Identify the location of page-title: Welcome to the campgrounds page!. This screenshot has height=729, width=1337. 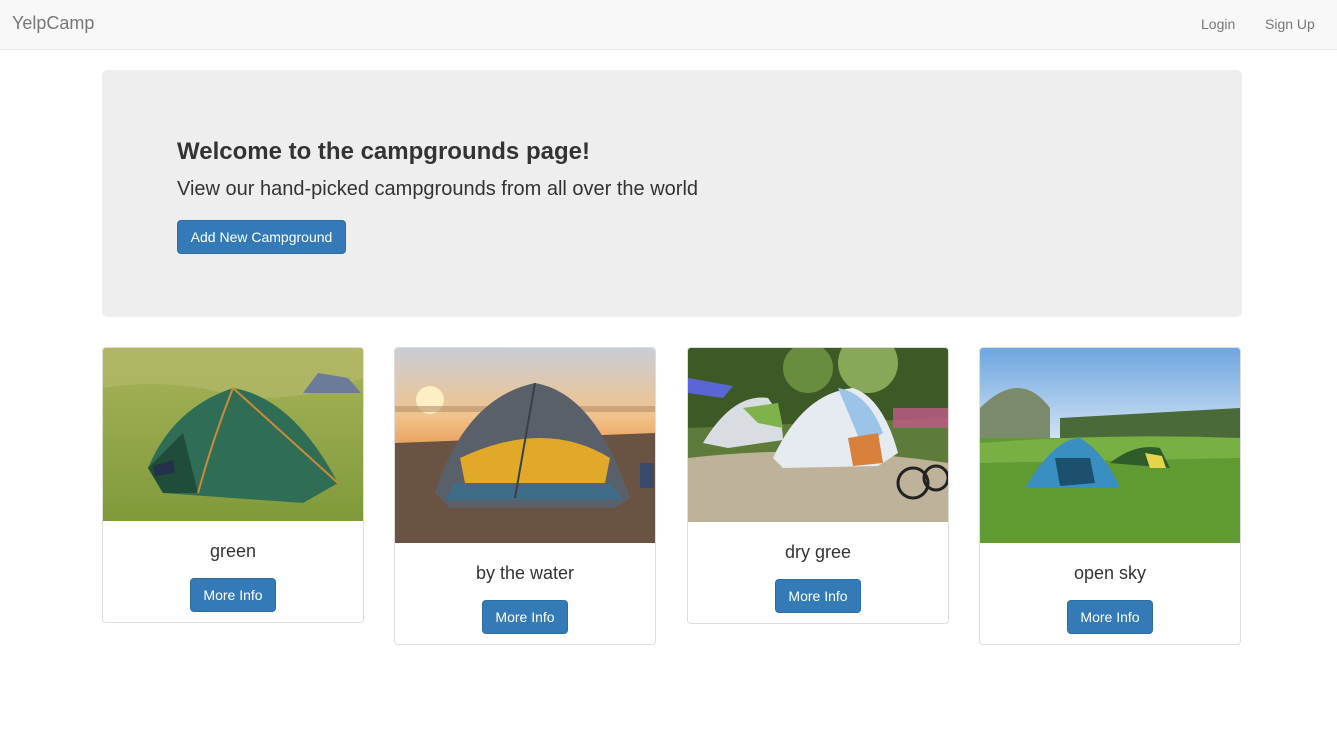
(383, 151).